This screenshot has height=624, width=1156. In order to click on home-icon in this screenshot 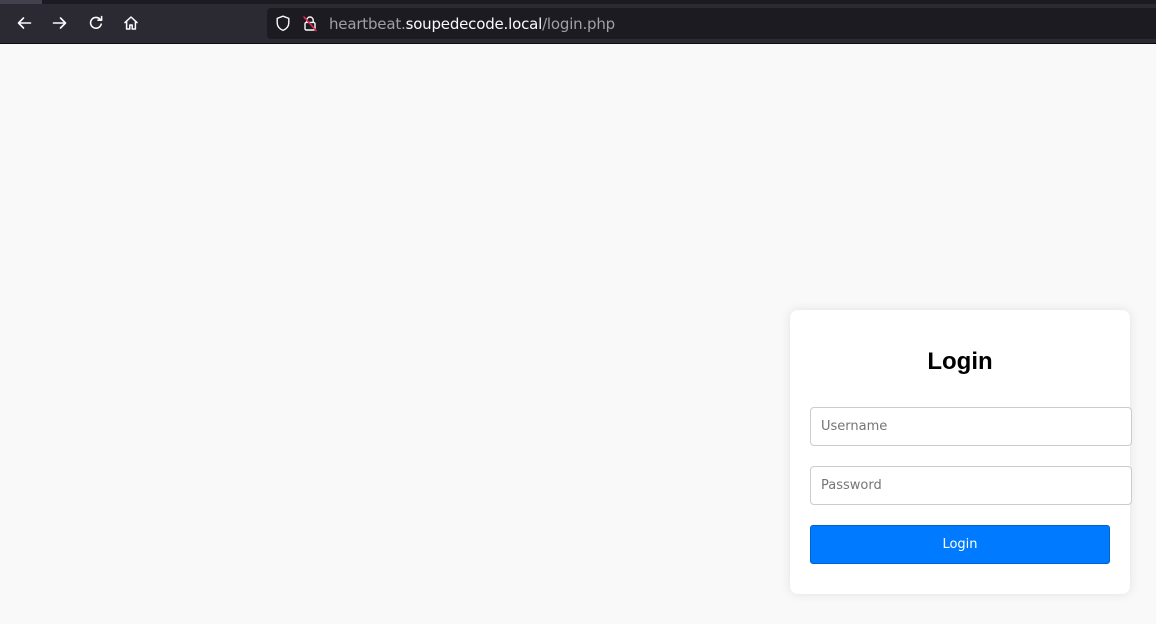, I will do `click(131, 23)`.